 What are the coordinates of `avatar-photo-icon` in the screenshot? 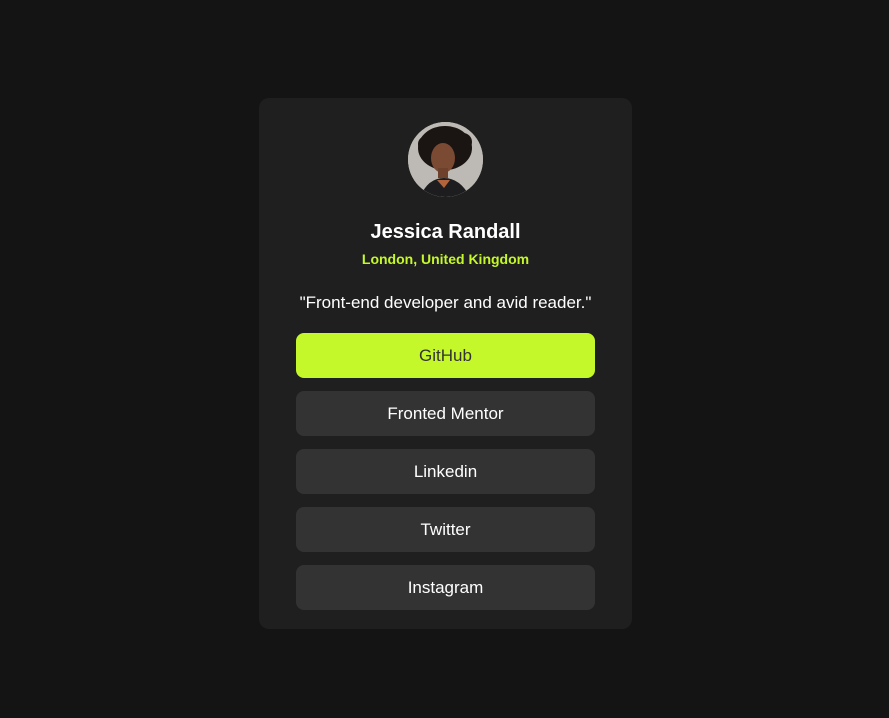 It's located at (445, 159).